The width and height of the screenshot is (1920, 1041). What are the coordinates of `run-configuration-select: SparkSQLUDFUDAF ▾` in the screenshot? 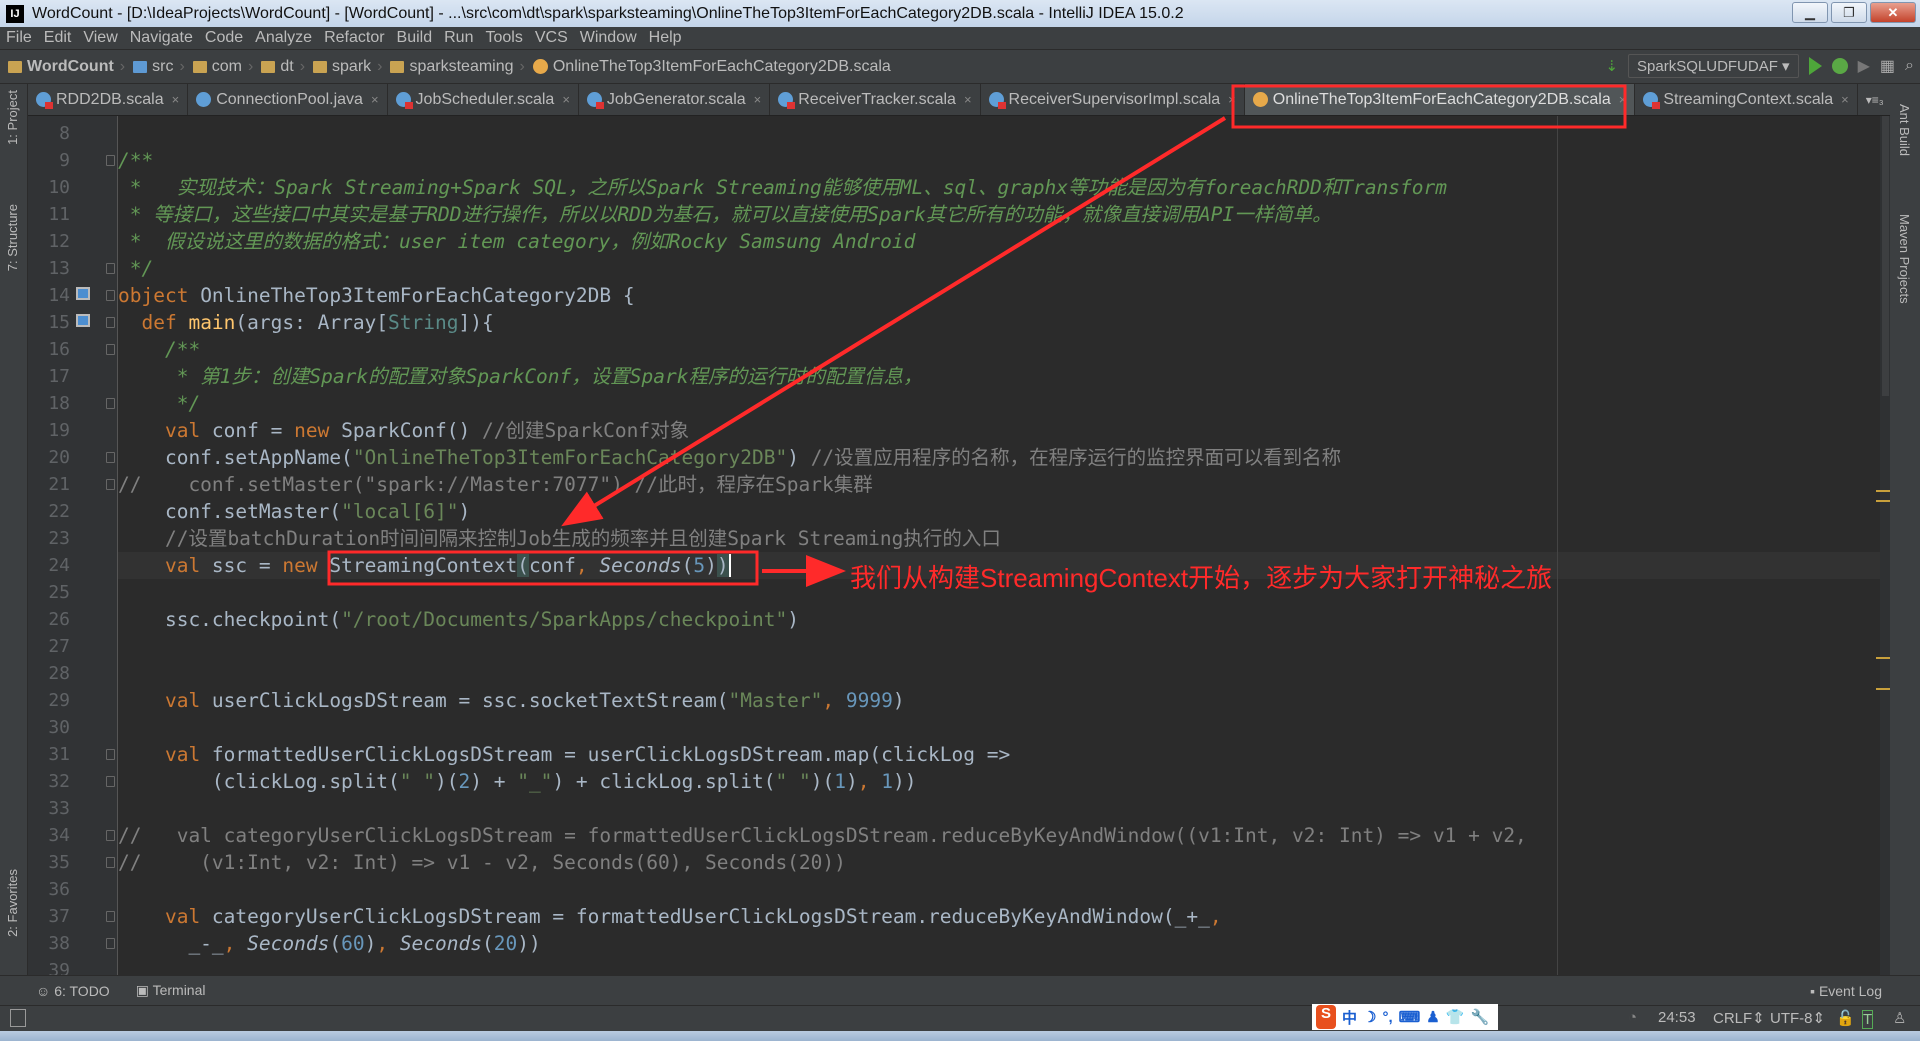 It's located at (1713, 66).